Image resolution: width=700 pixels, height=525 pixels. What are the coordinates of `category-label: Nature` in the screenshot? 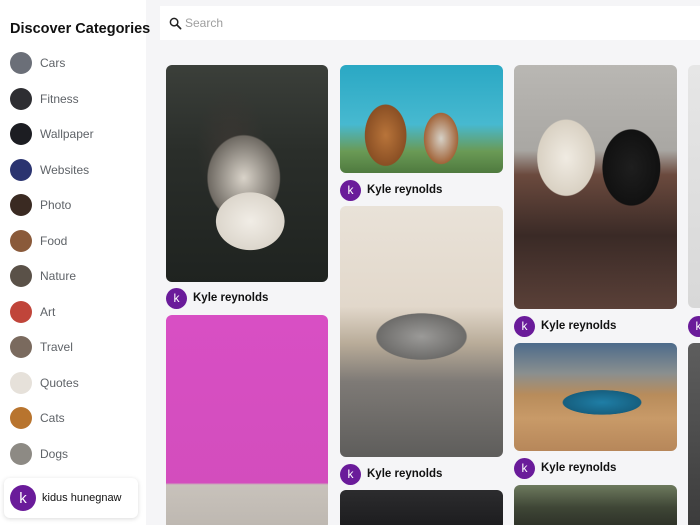 It's located at (58, 276).